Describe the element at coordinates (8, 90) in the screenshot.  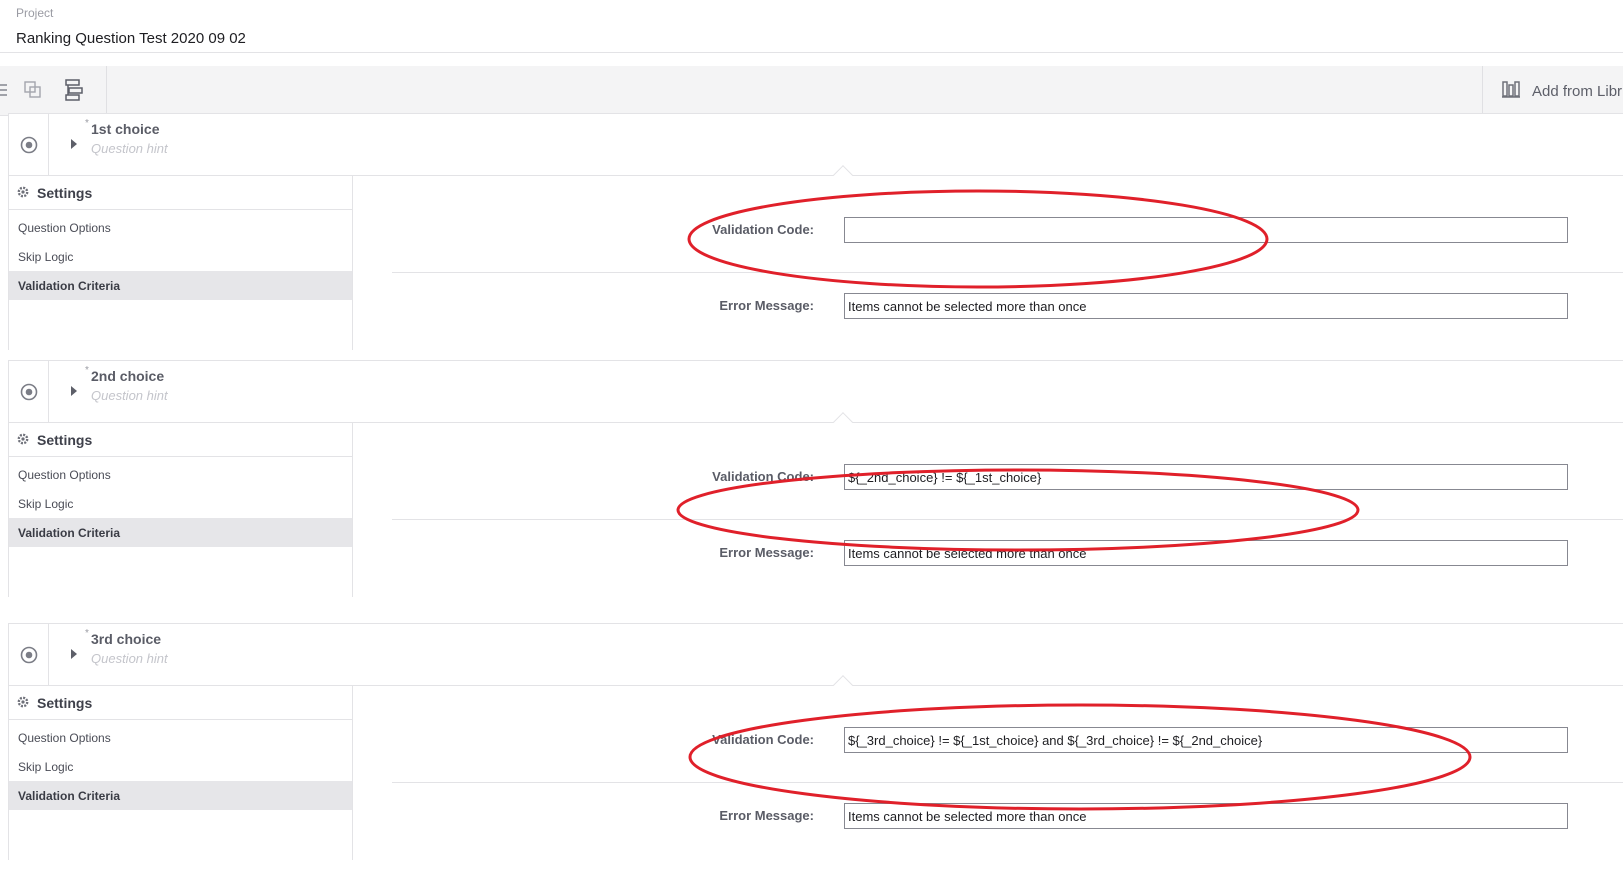
I see `list-icon` at that location.